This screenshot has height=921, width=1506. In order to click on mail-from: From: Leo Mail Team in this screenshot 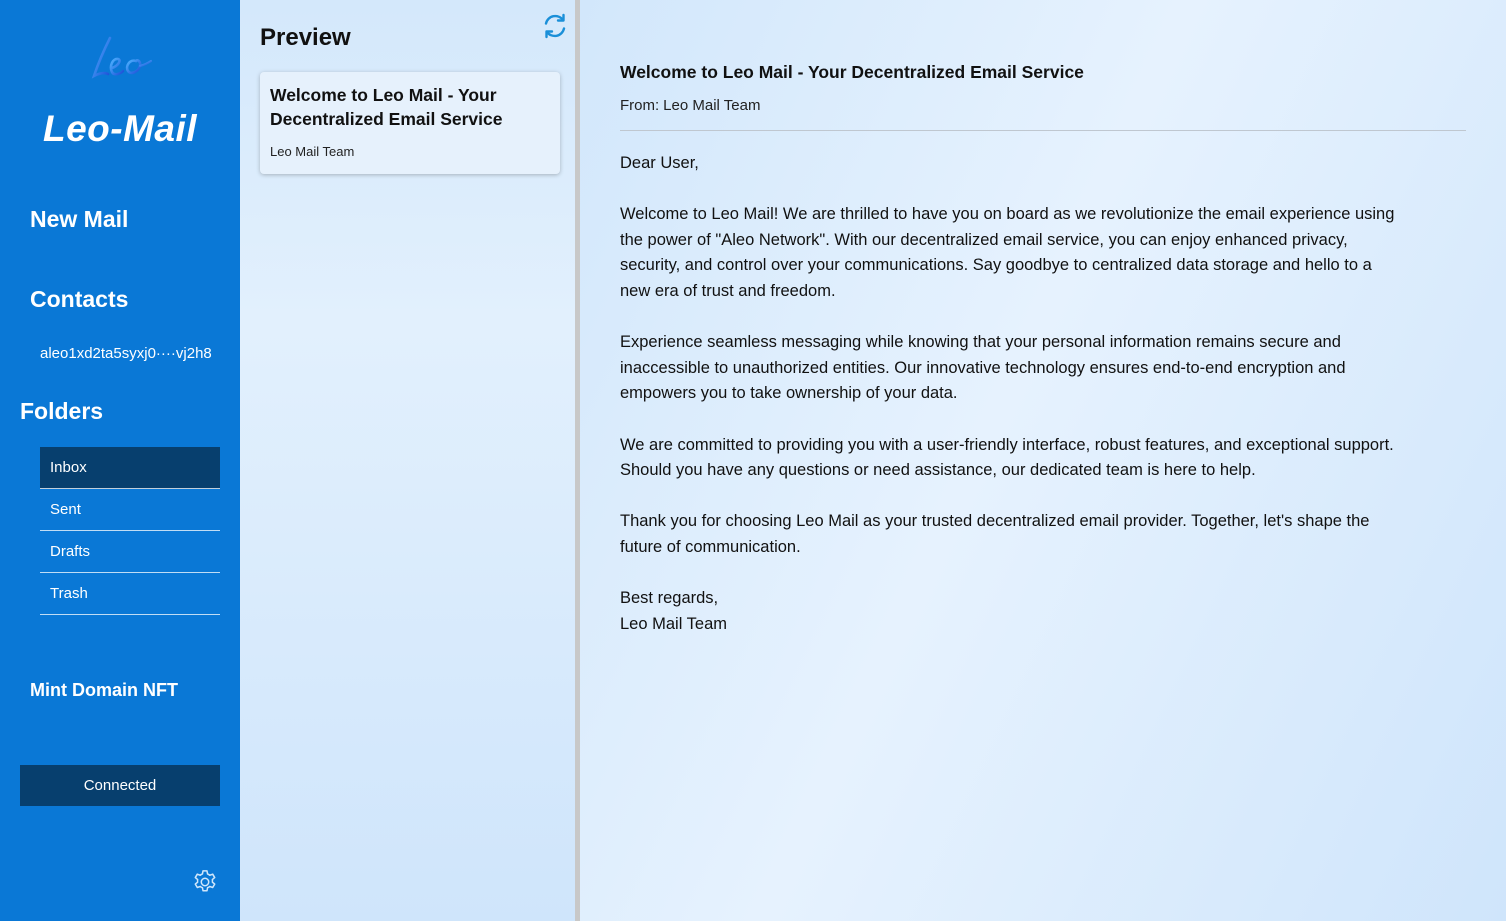, I will do `click(690, 105)`.